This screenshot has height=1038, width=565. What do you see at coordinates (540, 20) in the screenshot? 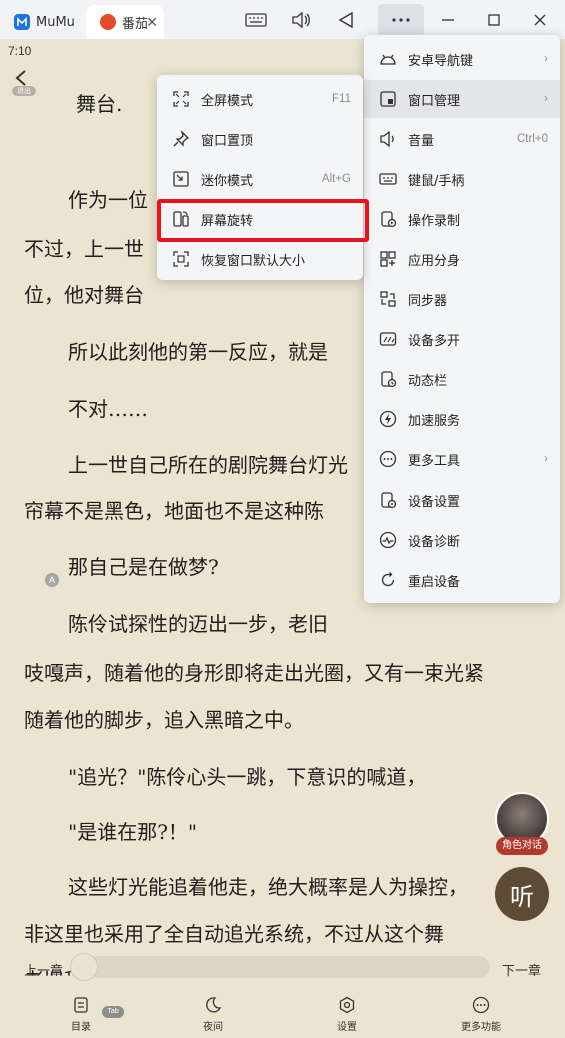
I see `close-icon` at bounding box center [540, 20].